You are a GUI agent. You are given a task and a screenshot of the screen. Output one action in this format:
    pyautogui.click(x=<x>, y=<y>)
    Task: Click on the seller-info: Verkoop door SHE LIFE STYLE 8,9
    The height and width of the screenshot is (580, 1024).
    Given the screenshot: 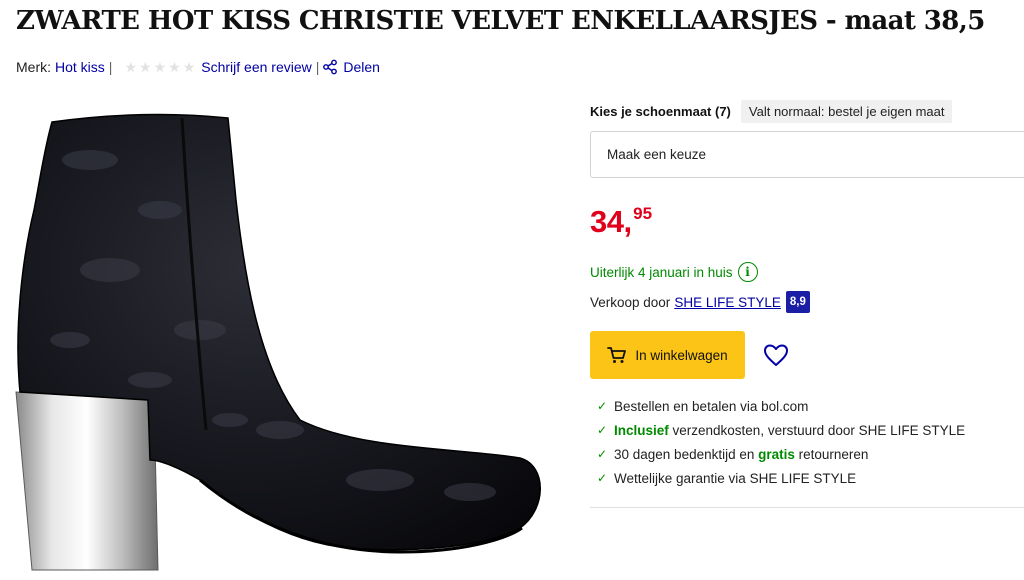 What is the action you would take?
    pyautogui.click(x=700, y=302)
    